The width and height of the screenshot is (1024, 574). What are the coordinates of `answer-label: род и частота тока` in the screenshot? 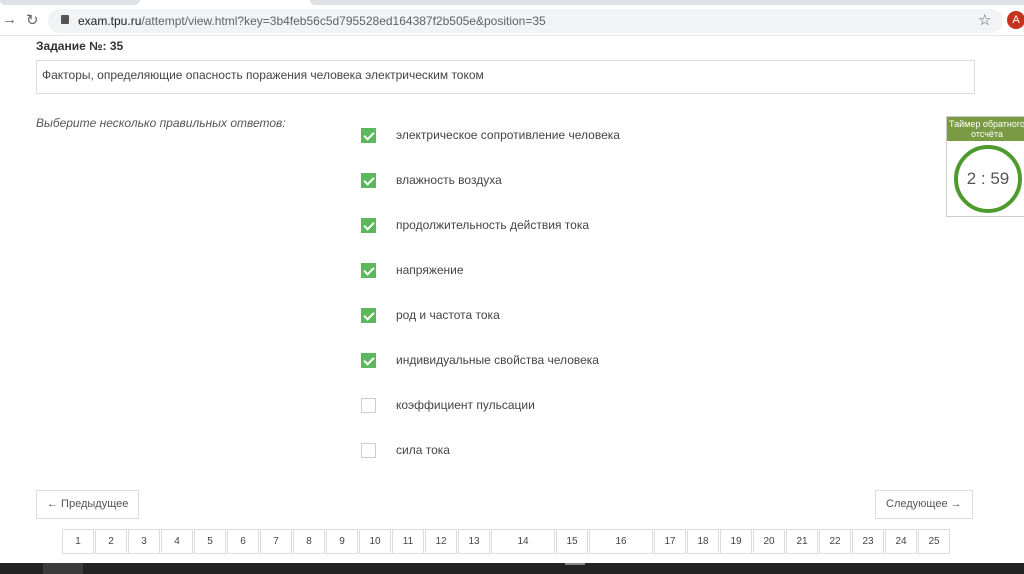 It's located at (448, 315).